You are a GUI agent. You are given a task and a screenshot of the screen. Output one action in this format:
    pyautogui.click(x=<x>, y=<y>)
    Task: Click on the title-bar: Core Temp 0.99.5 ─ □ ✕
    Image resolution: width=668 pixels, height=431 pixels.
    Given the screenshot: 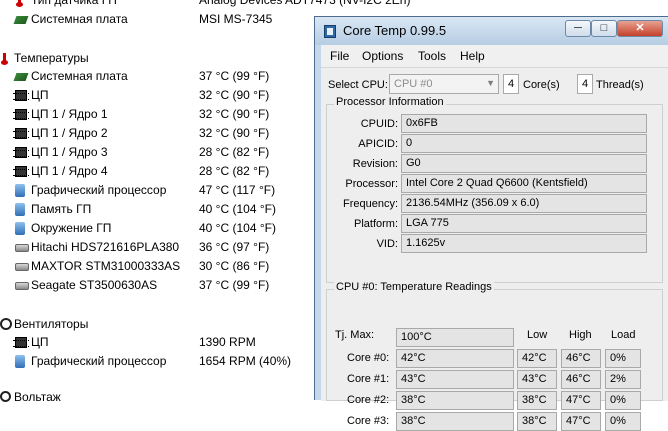 What is the action you would take?
    pyautogui.click(x=491, y=31)
    